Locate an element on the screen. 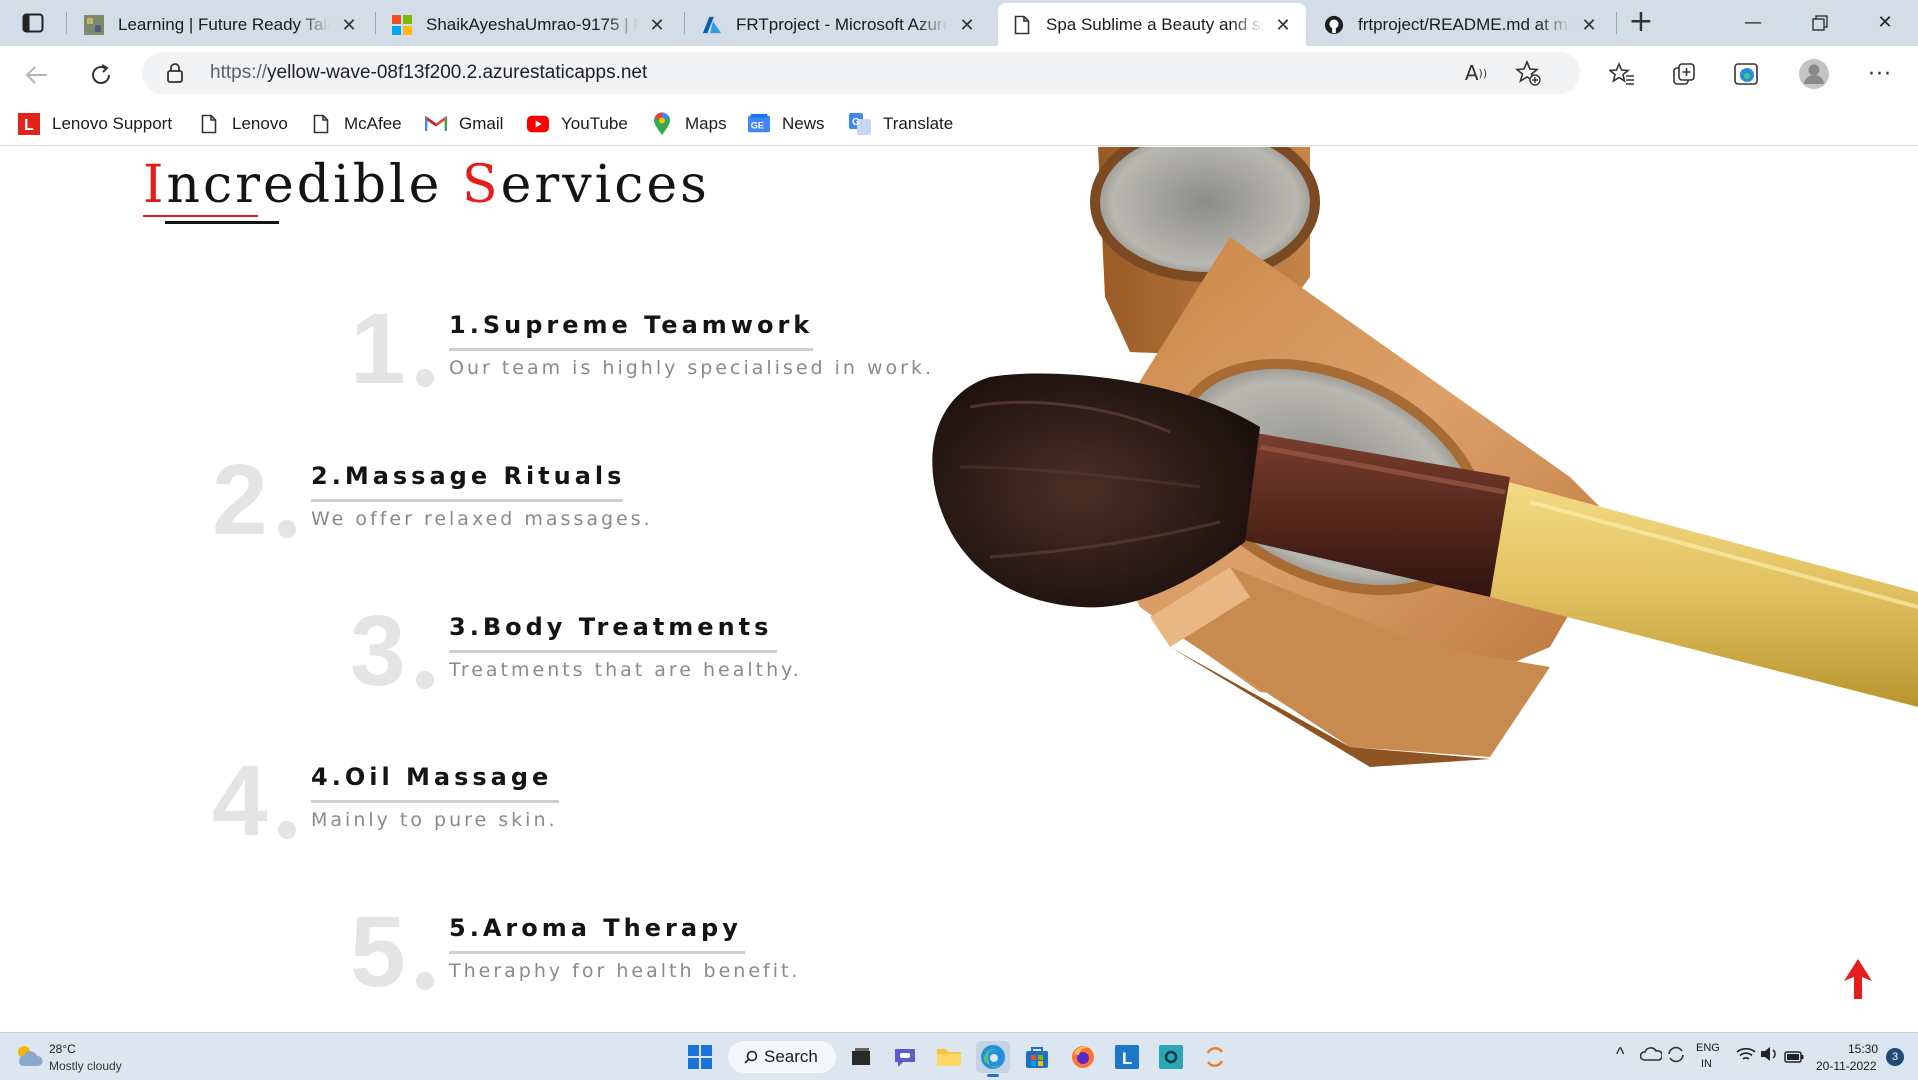 The width and height of the screenshot is (1918, 1080). refresh-button is located at coordinates (101, 75).